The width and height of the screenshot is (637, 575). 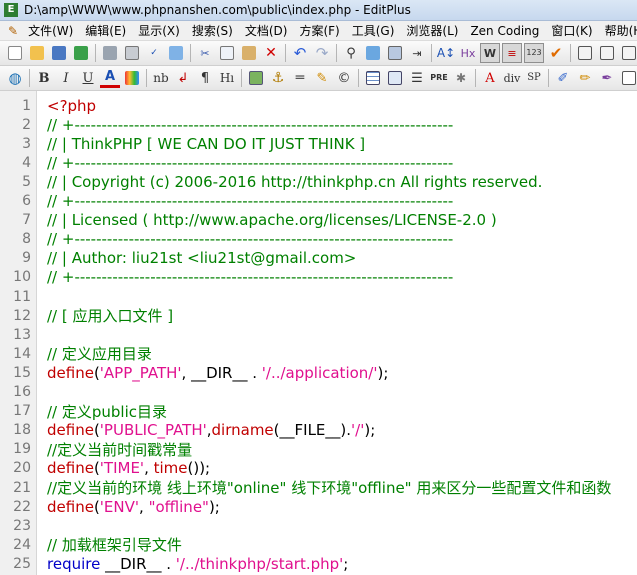 What do you see at coordinates (318, 468) in the screenshot?
I see `code-line: 20 define('TIME', time());` at bounding box center [318, 468].